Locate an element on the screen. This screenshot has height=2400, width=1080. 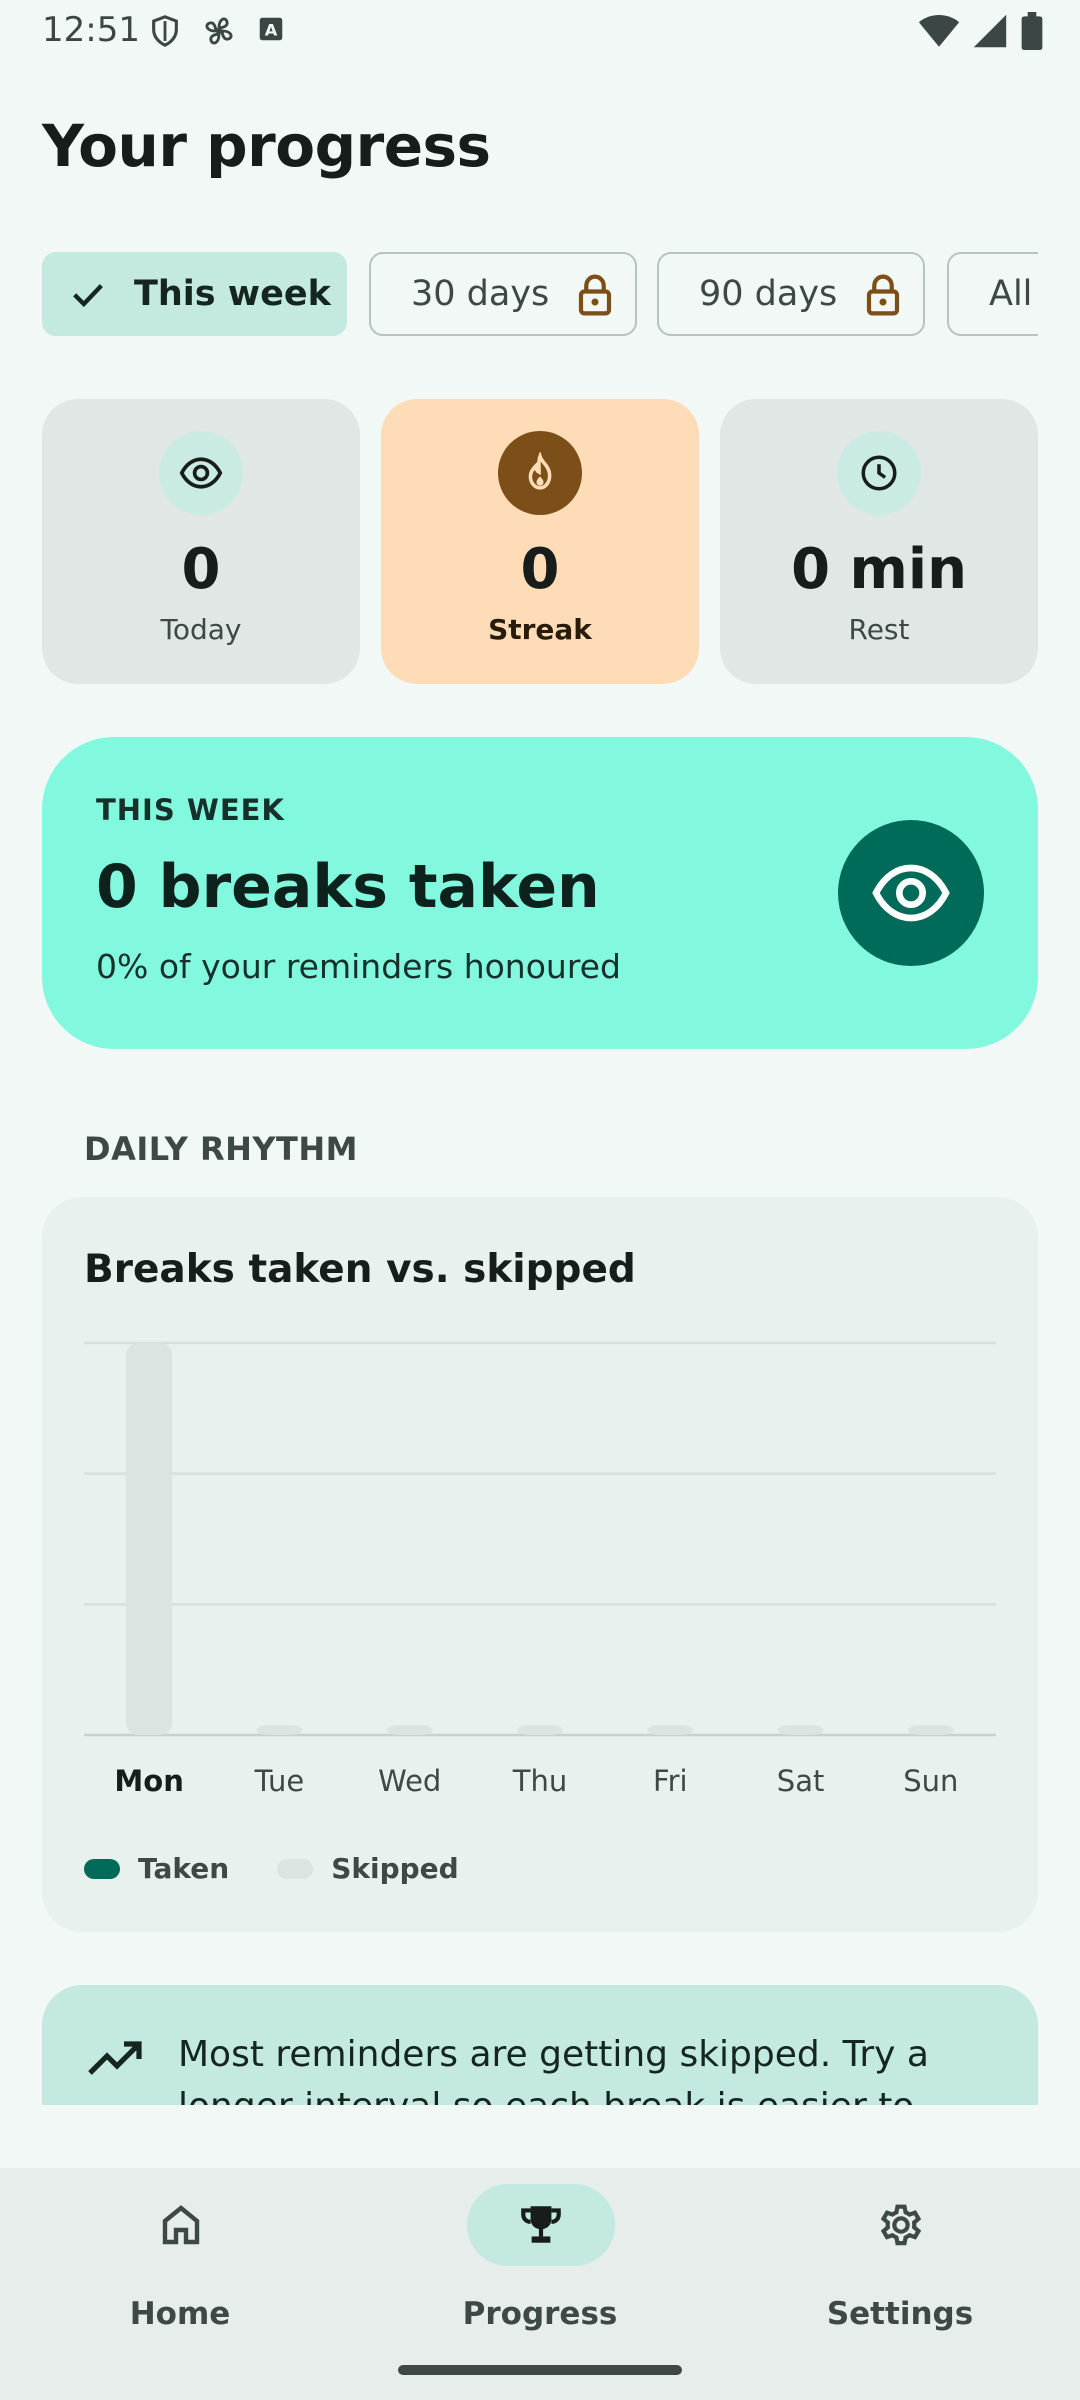
chart-title: Breaks taken vs. skipped is located at coordinates (360, 1269).